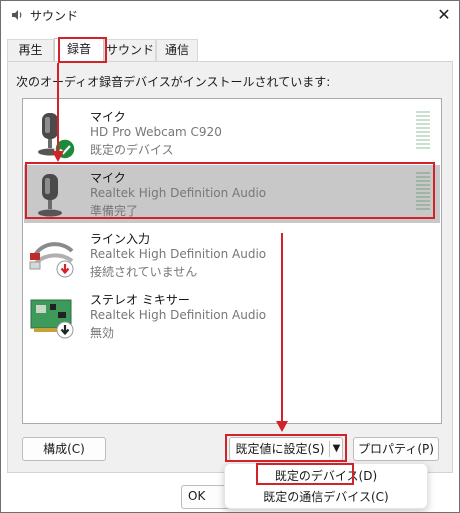  I want to click on speaker-icon, so click(17, 15).